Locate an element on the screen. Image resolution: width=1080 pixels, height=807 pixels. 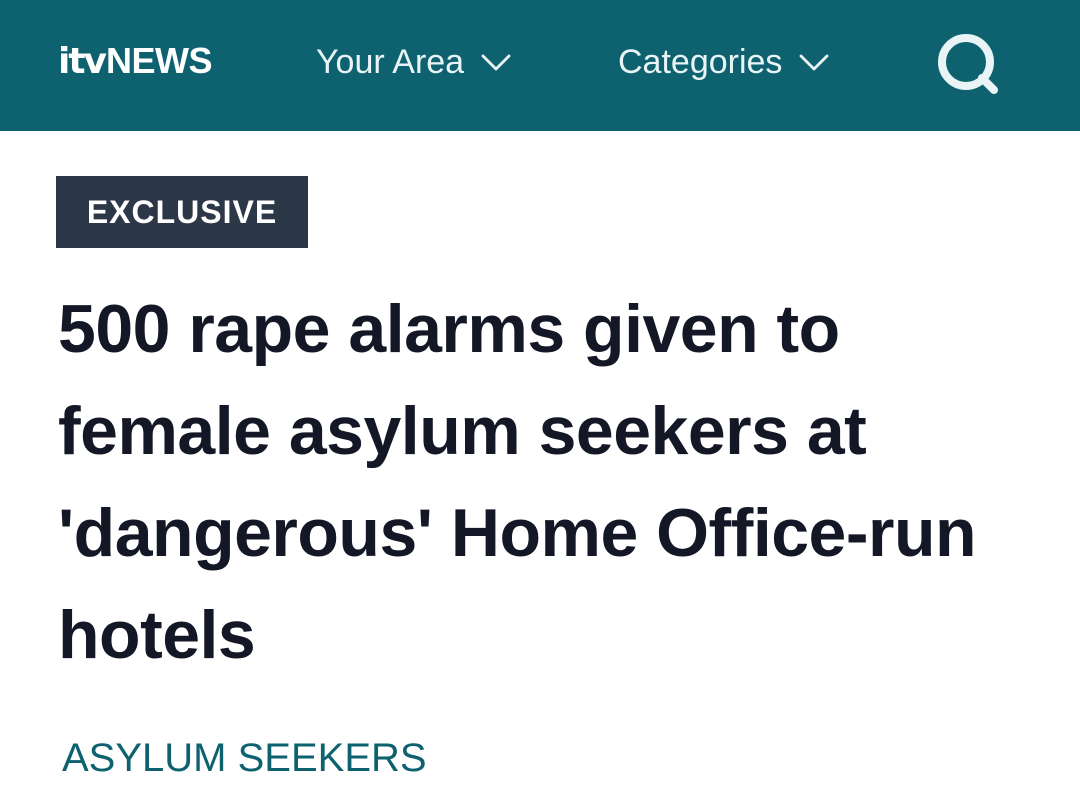
search-button is located at coordinates (968, 64).